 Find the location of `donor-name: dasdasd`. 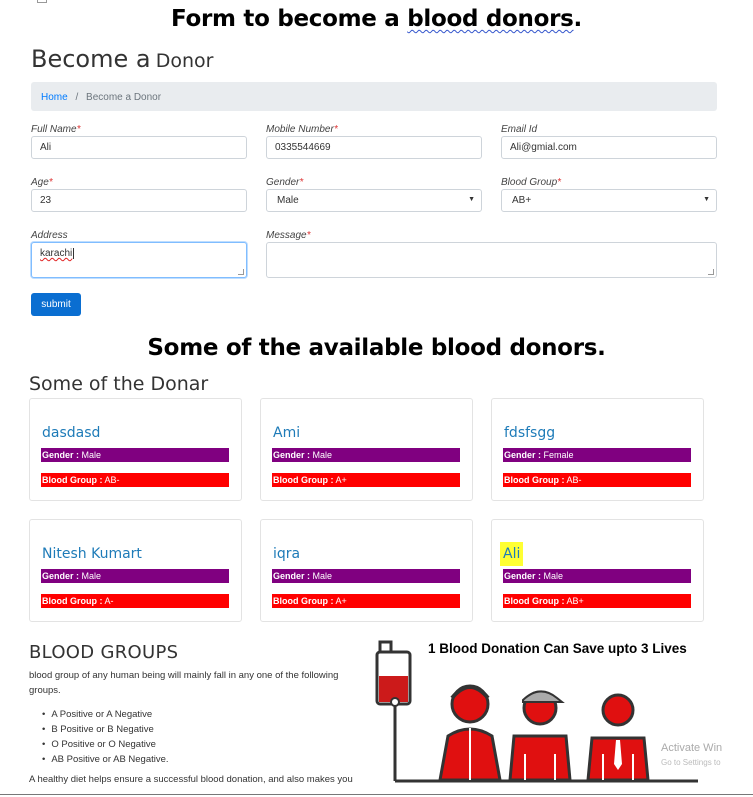

donor-name: dasdasd is located at coordinates (71, 433).